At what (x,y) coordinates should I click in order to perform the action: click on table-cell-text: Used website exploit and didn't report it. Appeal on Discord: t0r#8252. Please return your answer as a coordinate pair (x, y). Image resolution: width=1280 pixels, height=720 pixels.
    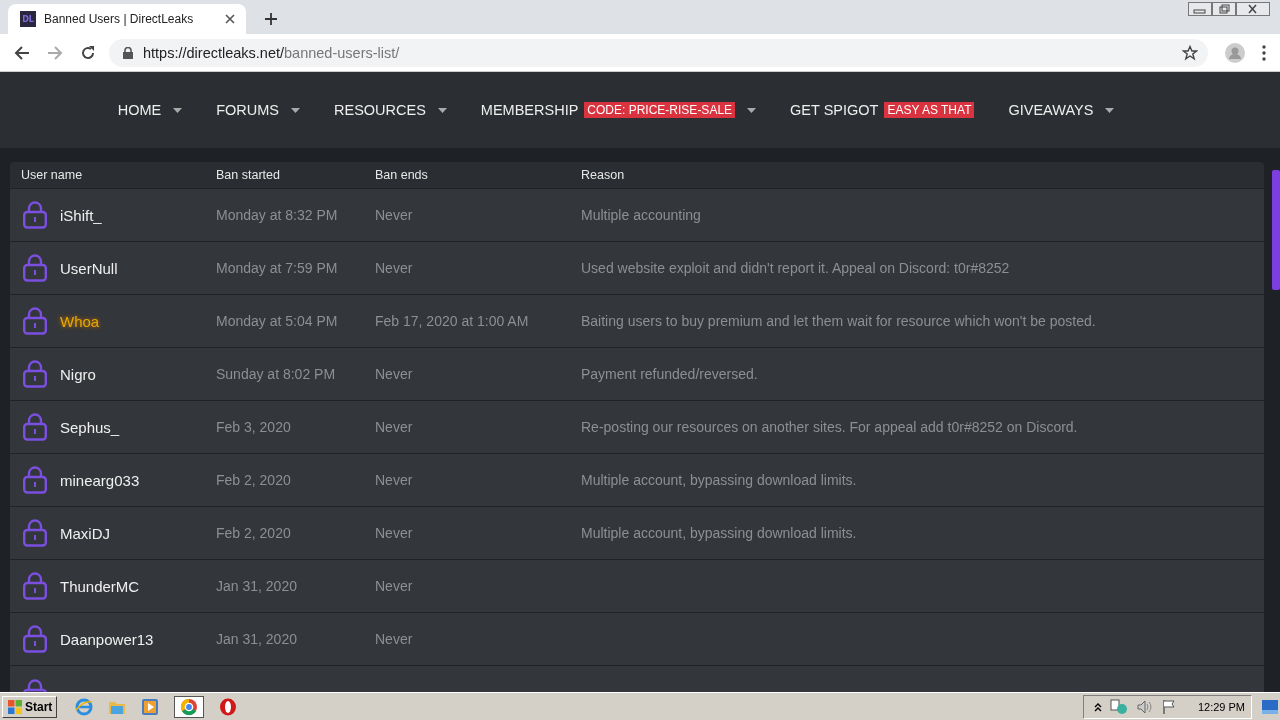
    Looking at the image, I should click on (796, 268).